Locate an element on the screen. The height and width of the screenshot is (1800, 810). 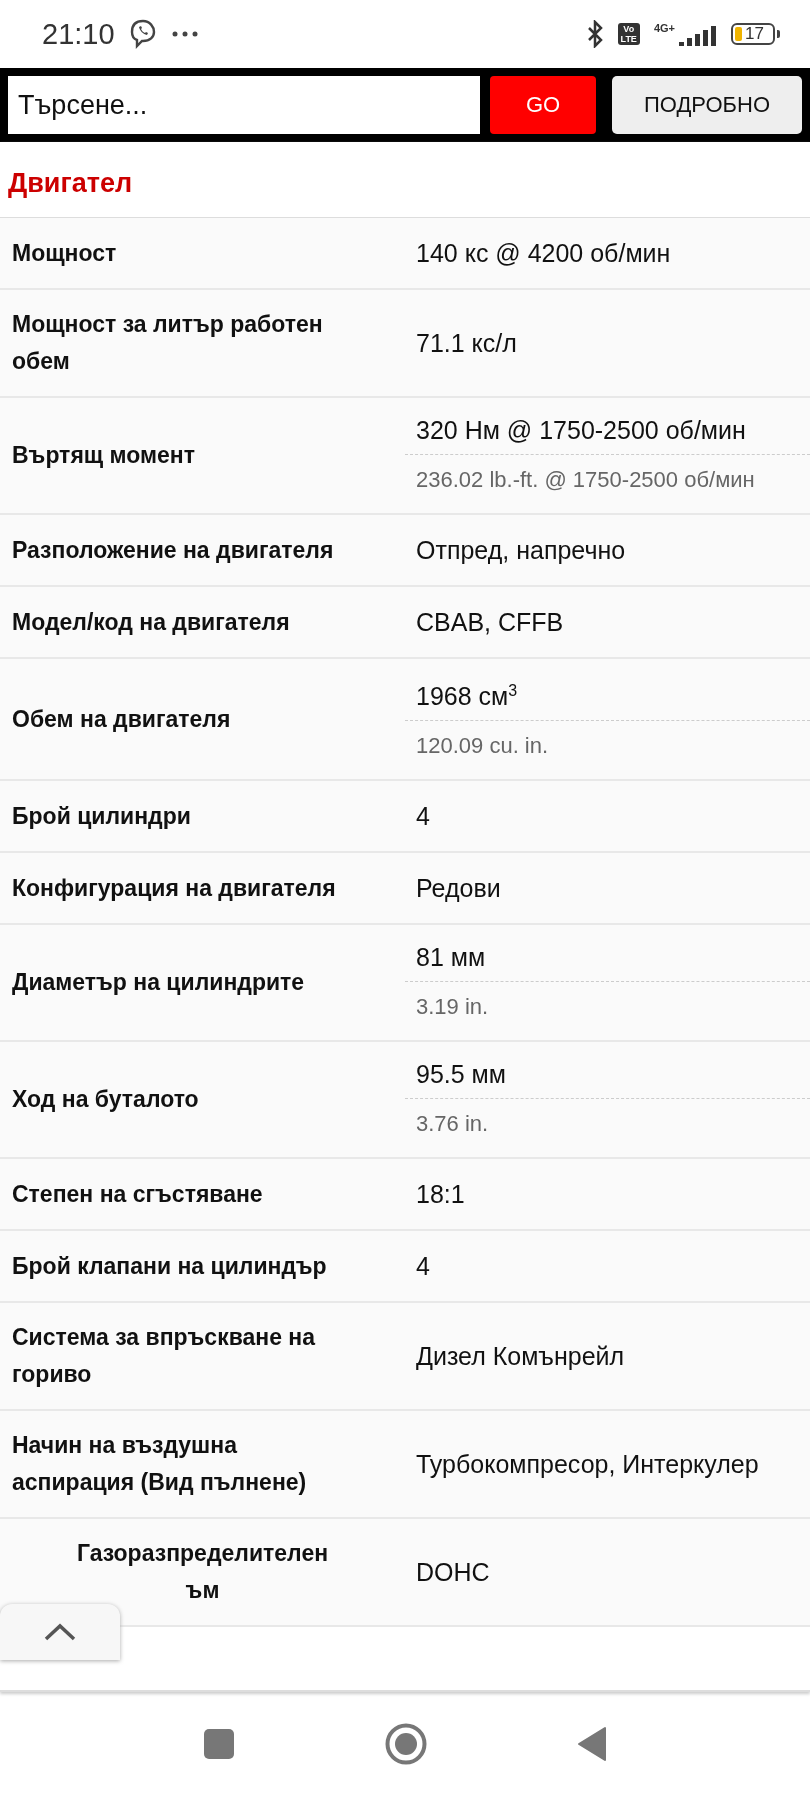
volte-badge: Vo LTE is located at coordinates (628, 34).